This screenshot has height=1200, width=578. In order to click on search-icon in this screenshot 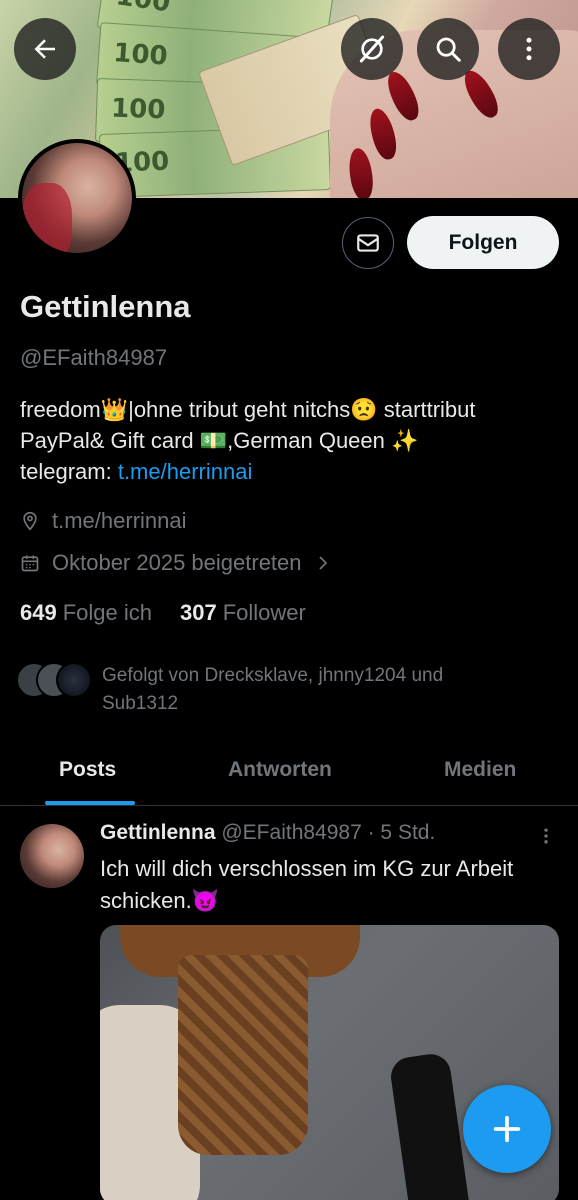, I will do `click(448, 49)`.